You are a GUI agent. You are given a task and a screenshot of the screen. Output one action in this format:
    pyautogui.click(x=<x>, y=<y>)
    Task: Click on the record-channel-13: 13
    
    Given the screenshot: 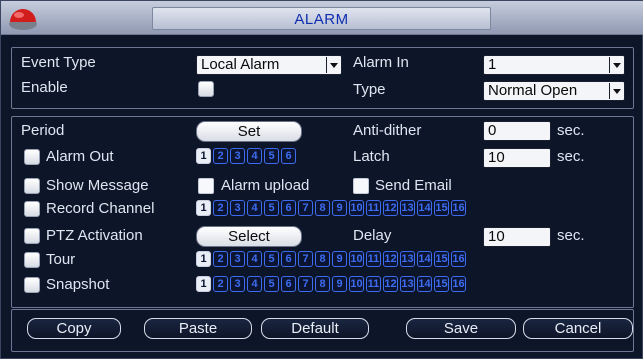 What is the action you would take?
    pyautogui.click(x=407, y=208)
    